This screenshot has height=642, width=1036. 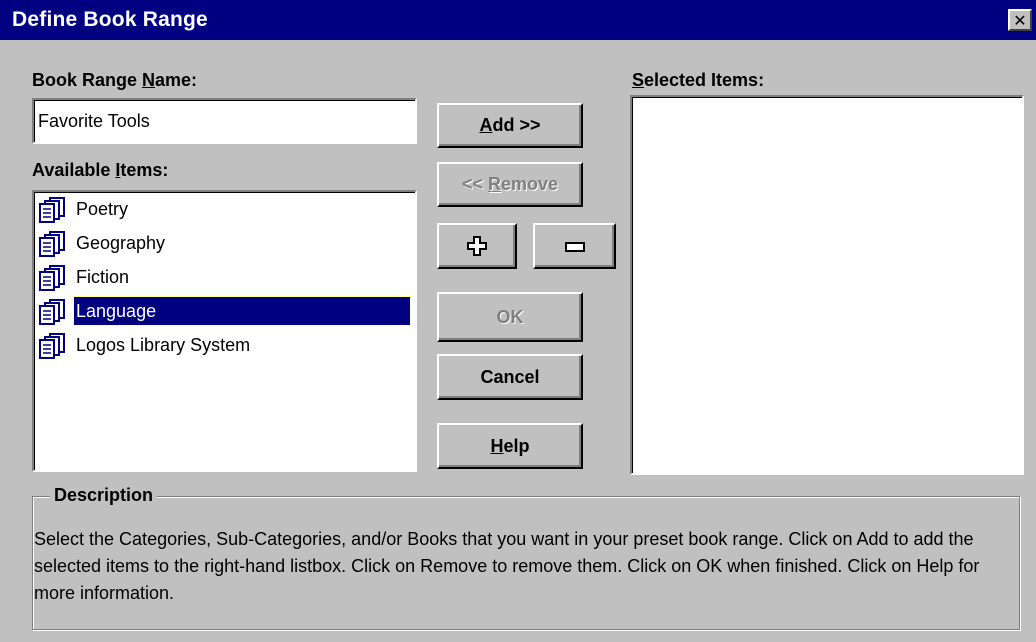 I want to click on available-items-label: Available Items:, so click(x=100, y=170).